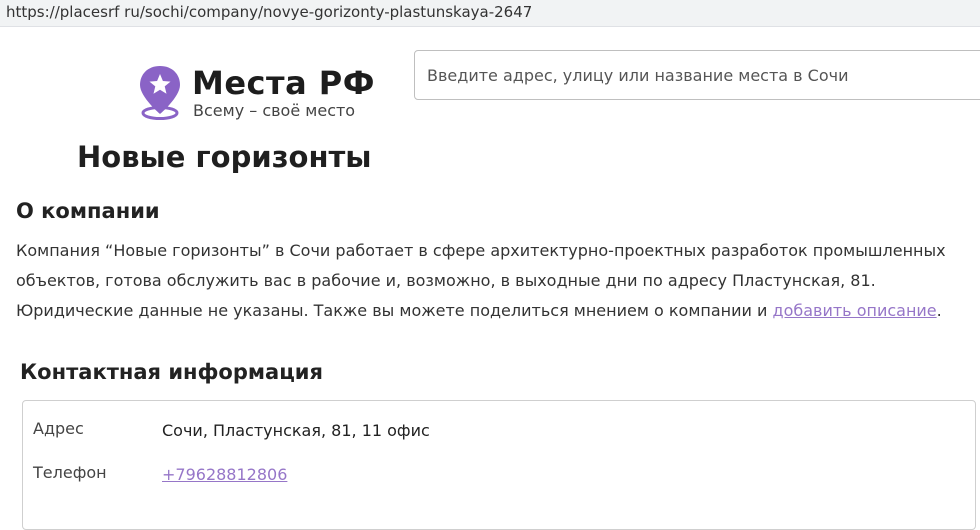 This screenshot has height=530, width=980. I want to click on site-logo: Места РФ Всему – своё место, so click(256, 94).